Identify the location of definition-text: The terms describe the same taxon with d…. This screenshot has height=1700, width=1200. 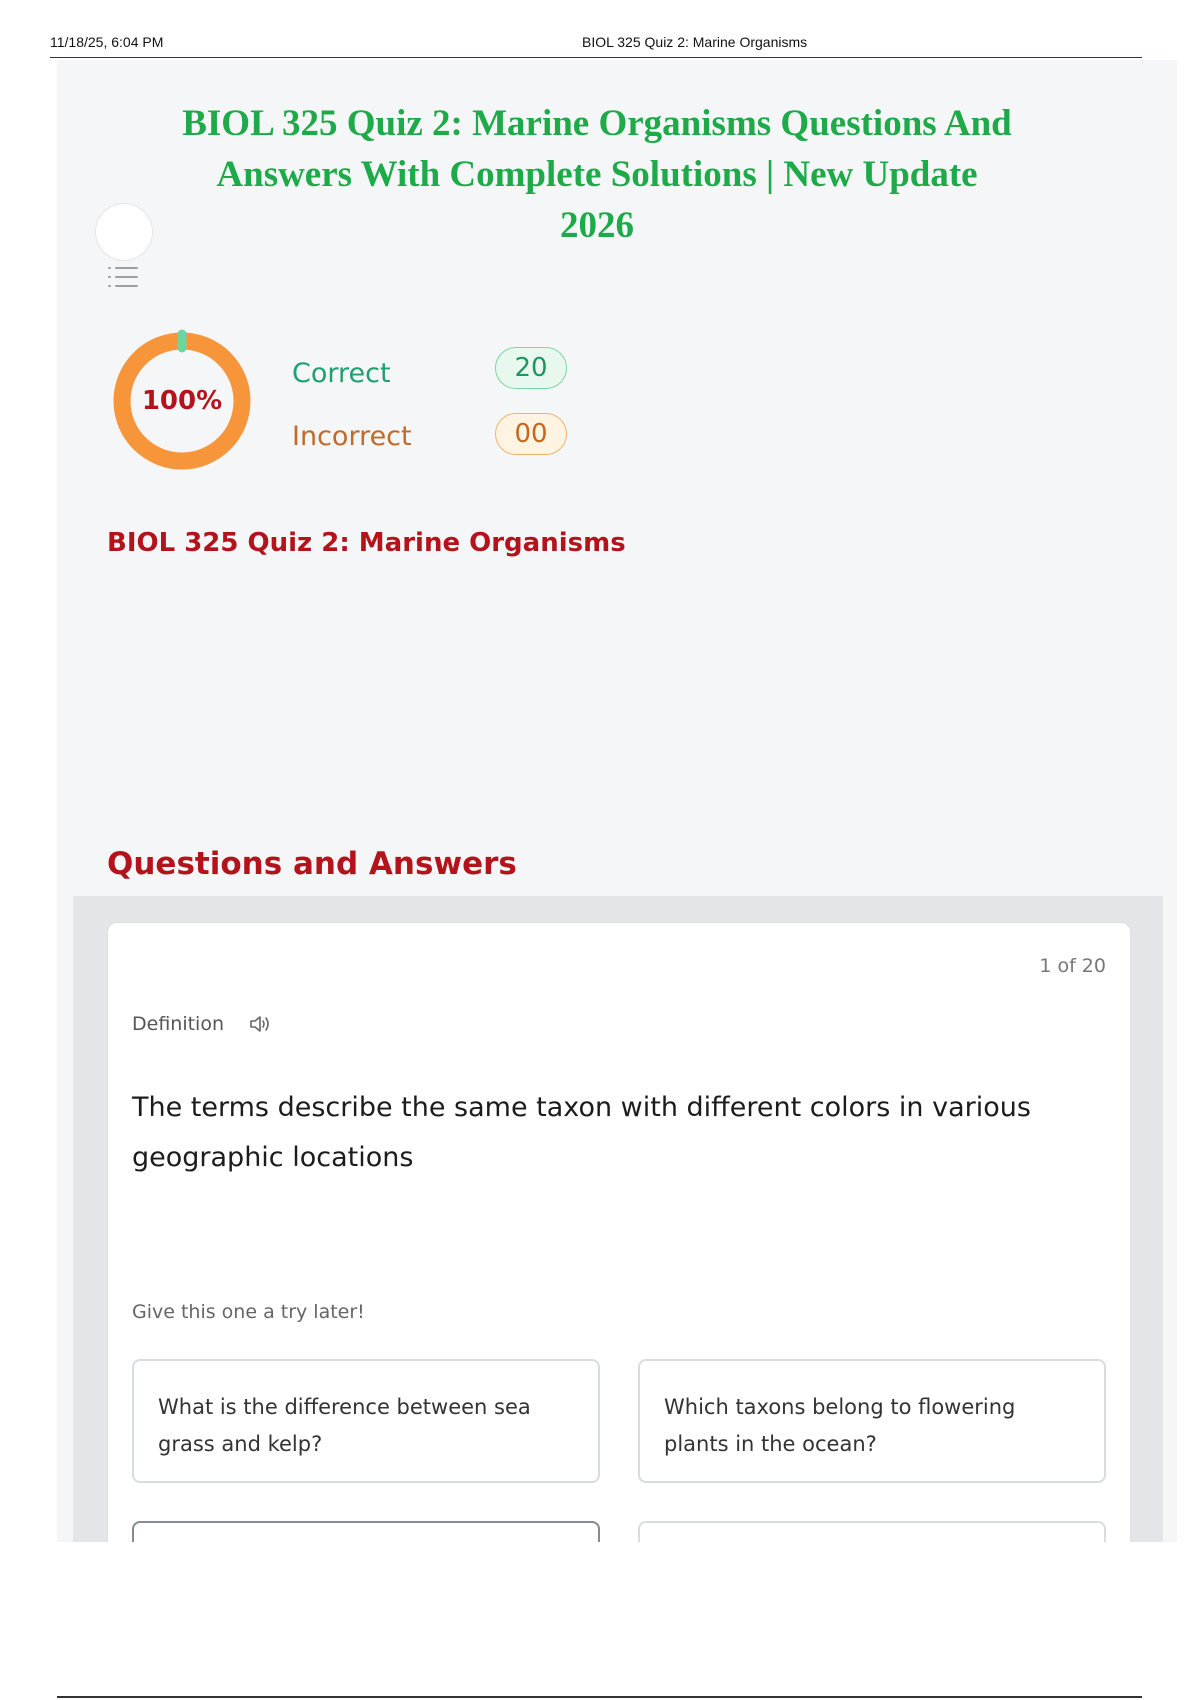
(581, 1132).